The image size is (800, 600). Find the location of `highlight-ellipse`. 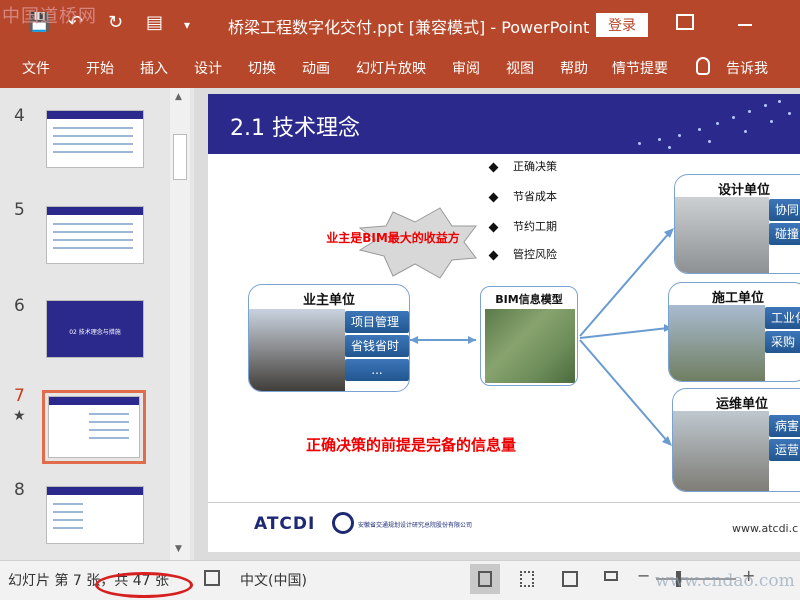

highlight-ellipse is located at coordinates (144, 585).